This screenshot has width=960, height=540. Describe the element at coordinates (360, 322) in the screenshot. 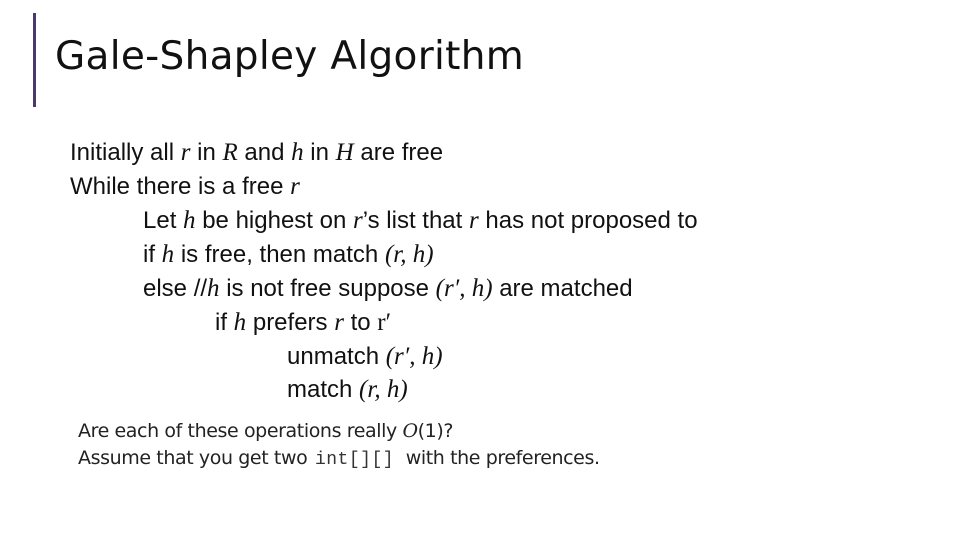

I see `text: to` at that location.